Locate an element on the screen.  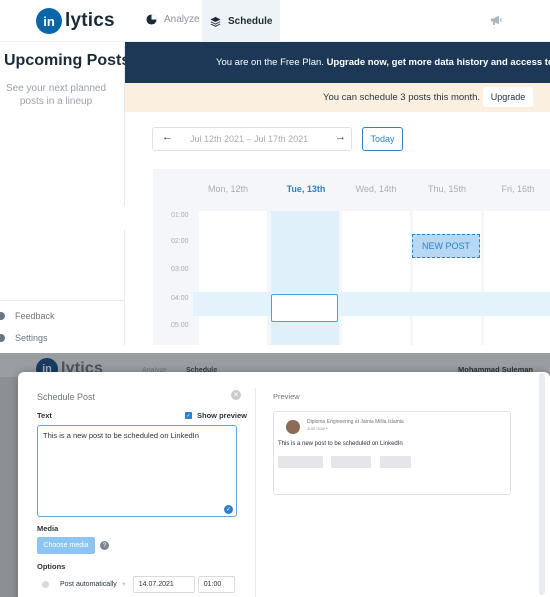
today-button: Today is located at coordinates (382, 139).